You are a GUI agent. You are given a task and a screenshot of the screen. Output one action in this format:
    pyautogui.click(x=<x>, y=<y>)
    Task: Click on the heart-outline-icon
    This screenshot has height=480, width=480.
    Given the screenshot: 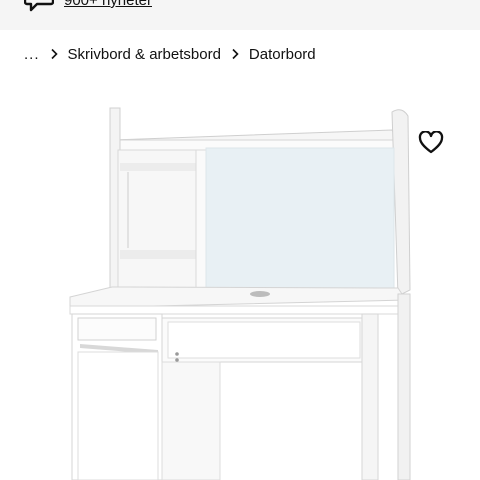 What is the action you would take?
    pyautogui.click(x=431, y=142)
    